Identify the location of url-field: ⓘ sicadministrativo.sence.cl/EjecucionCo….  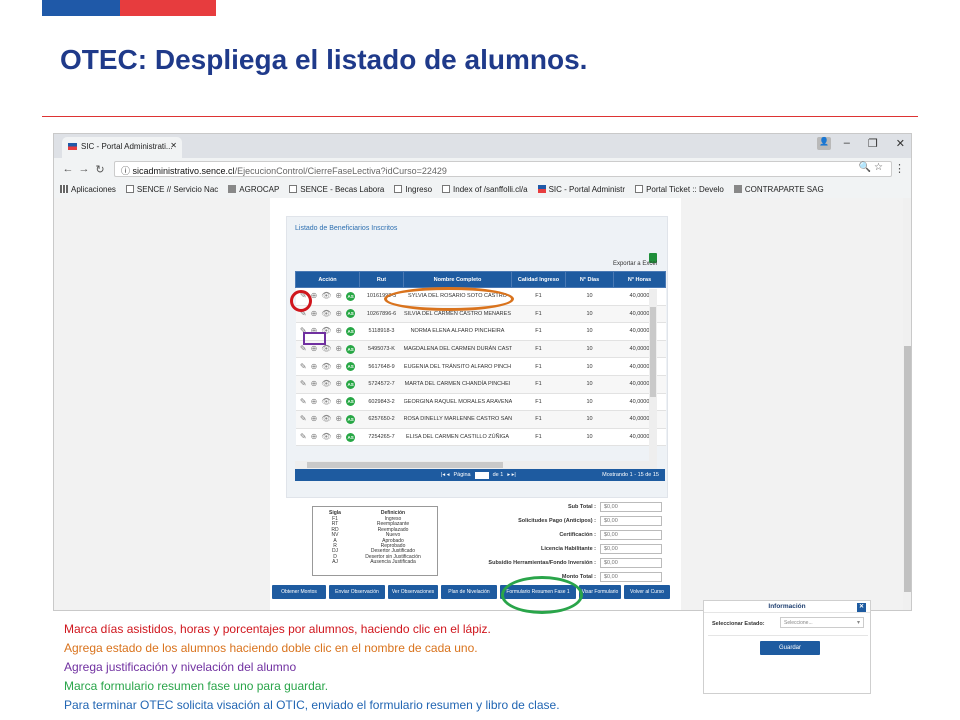
(503, 169).